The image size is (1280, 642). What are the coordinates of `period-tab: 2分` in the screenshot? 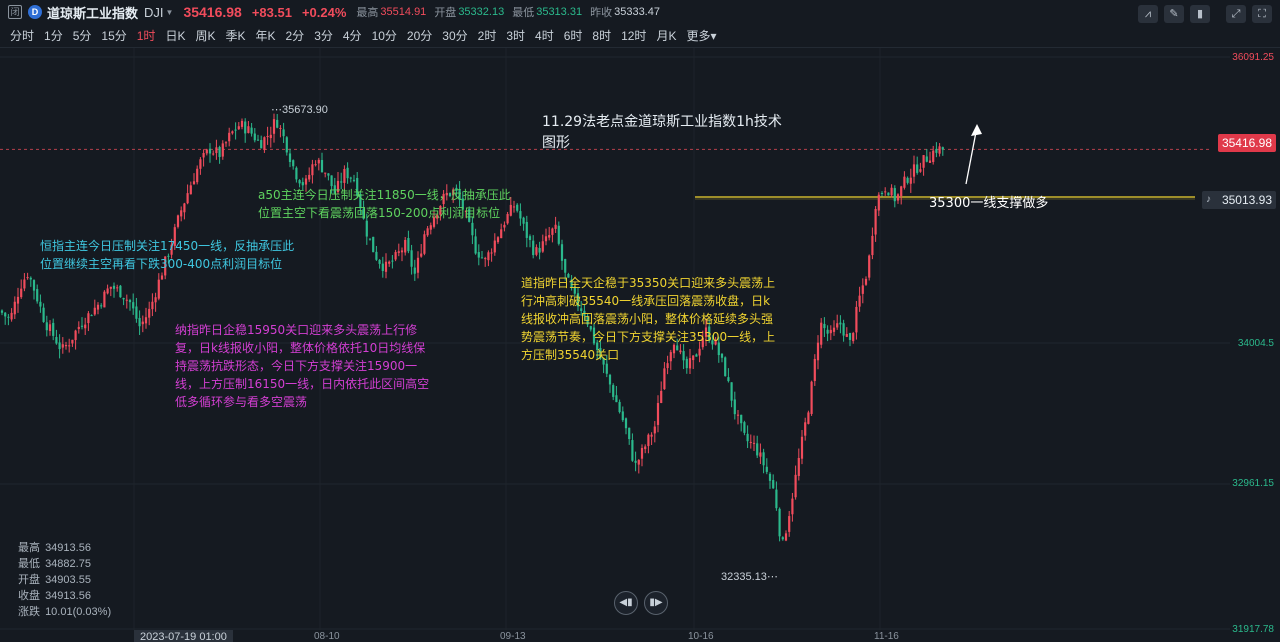 It's located at (295, 35).